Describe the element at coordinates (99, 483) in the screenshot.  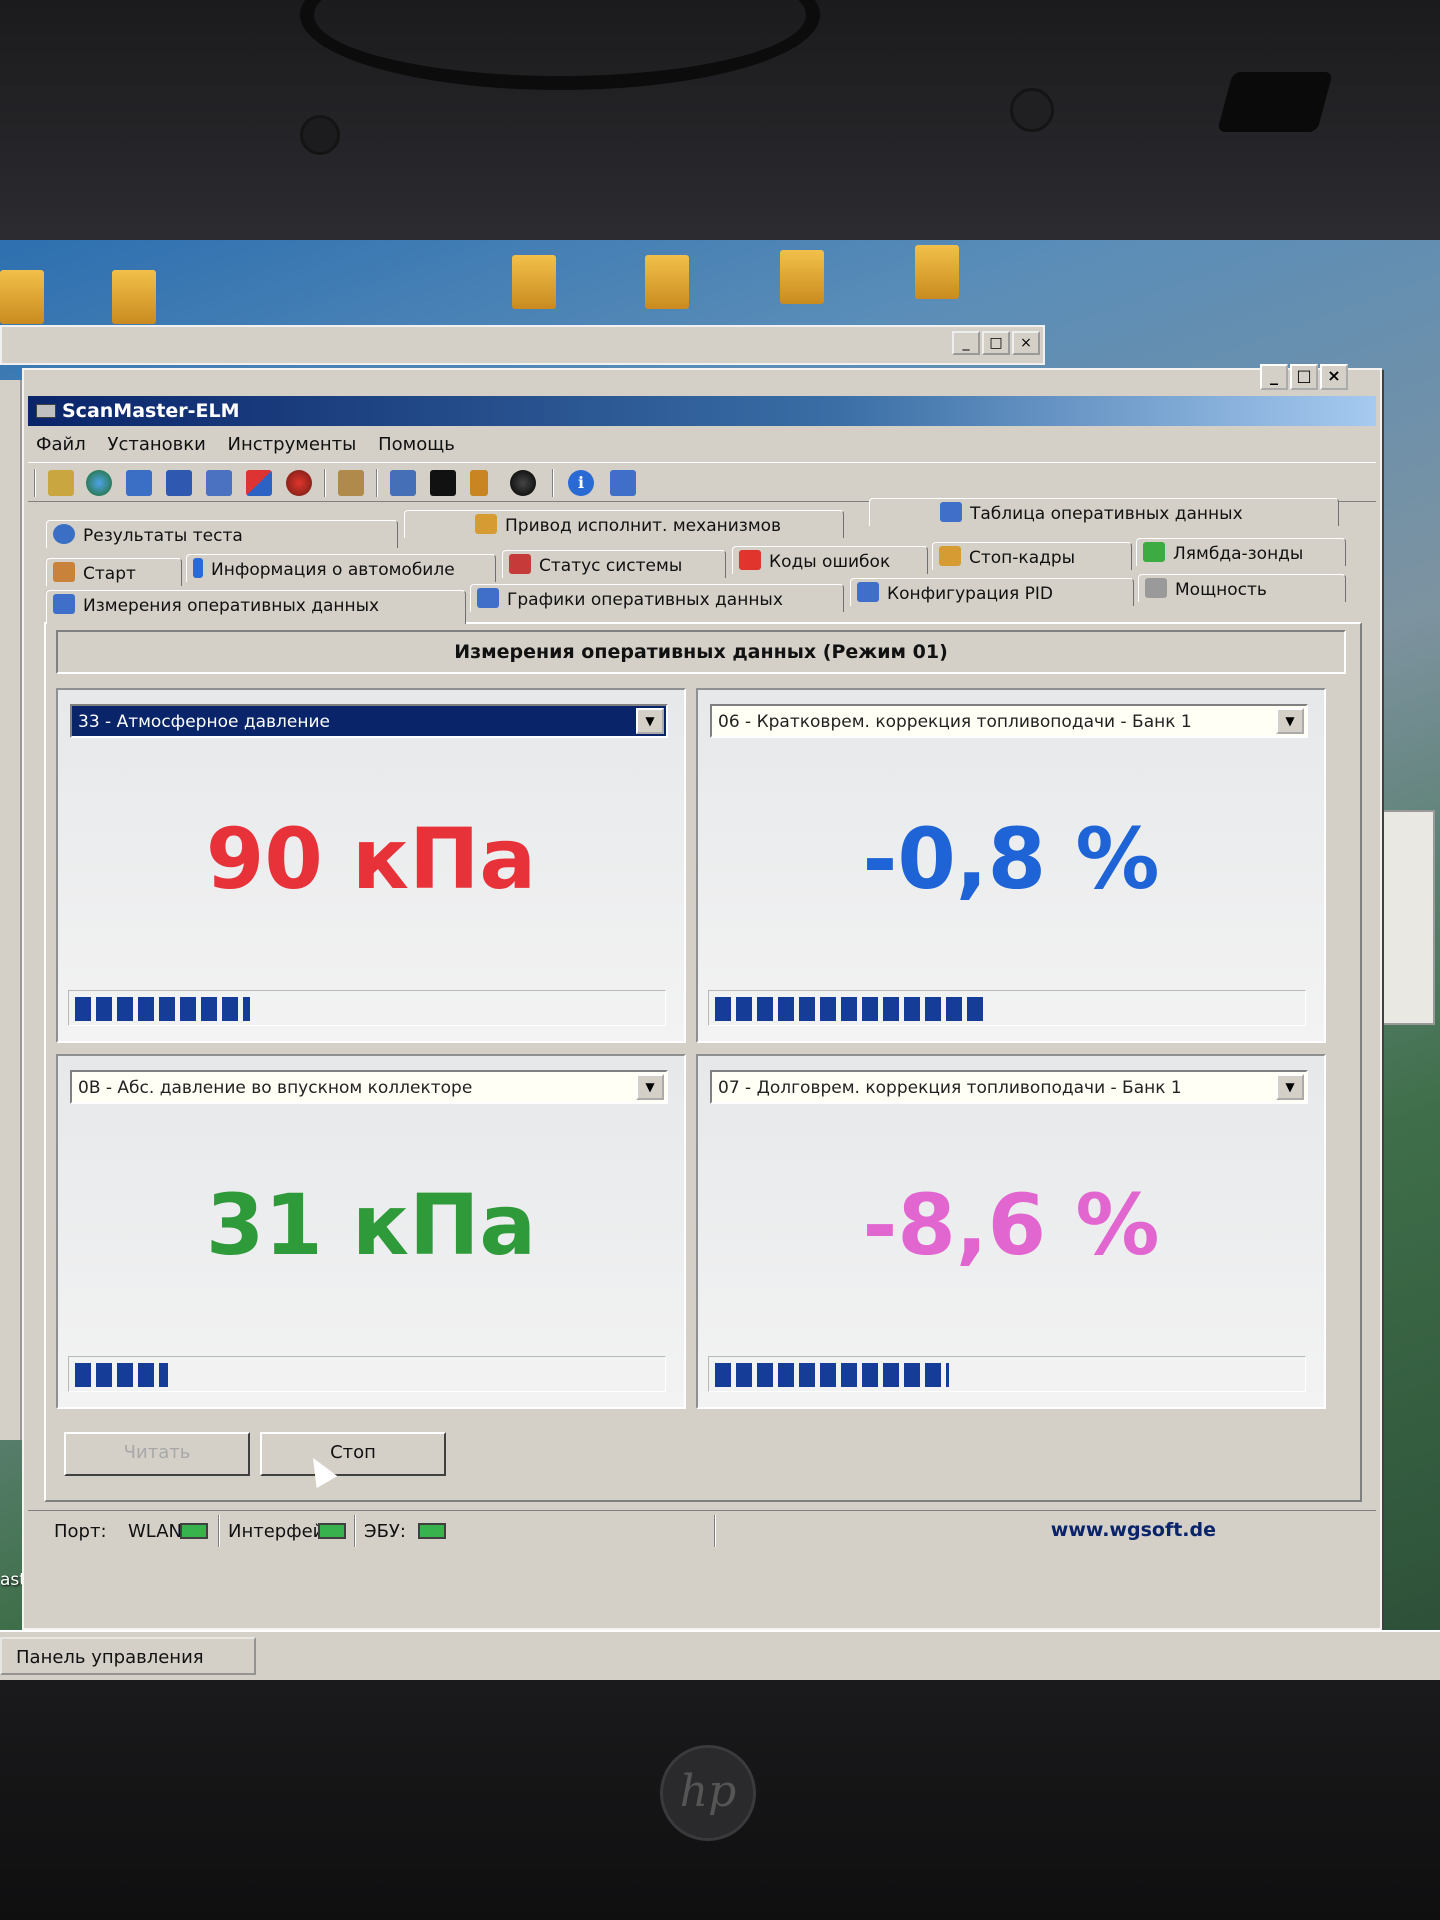
I see `globe-icon` at that location.